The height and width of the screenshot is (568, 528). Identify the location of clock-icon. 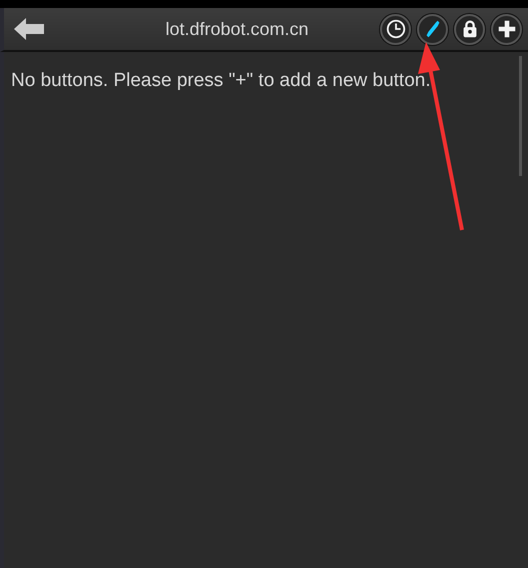
(395, 29).